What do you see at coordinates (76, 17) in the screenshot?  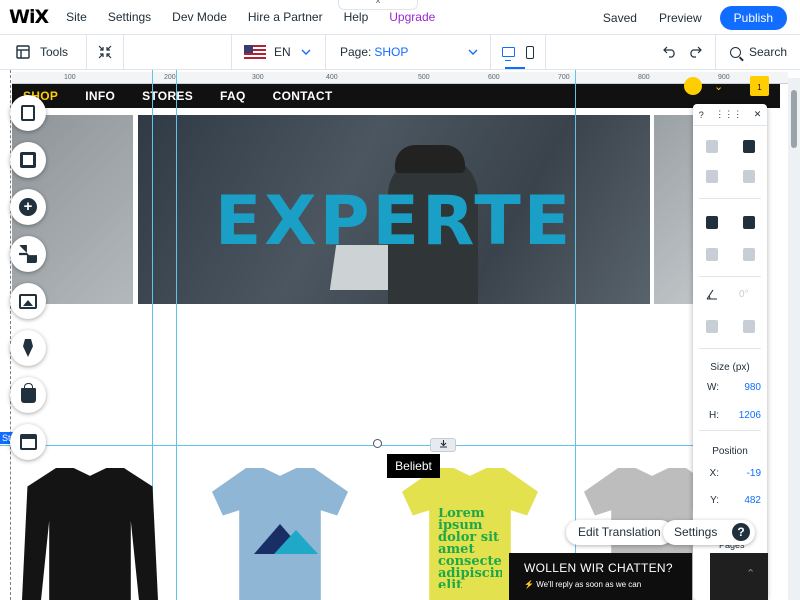 I see `menu-site: Site` at bounding box center [76, 17].